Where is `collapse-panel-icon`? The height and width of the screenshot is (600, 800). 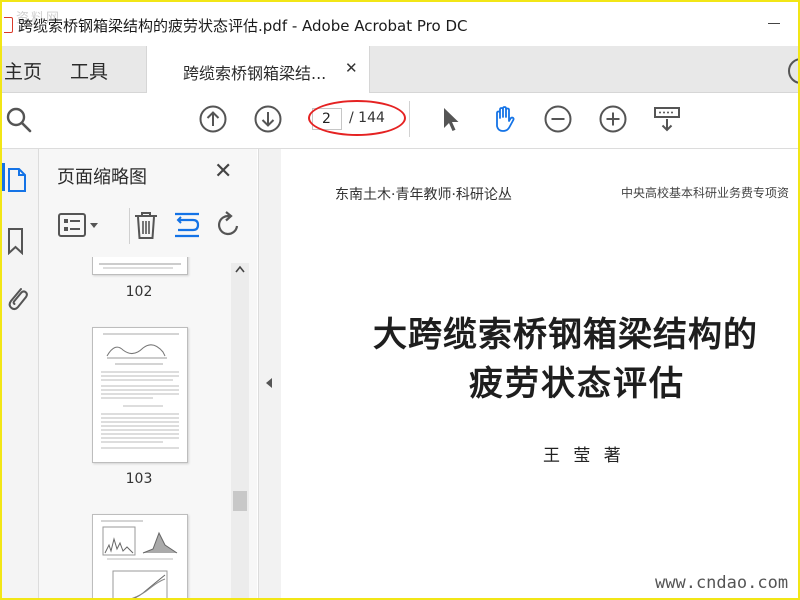
collapse-panel-icon is located at coordinates (269, 383).